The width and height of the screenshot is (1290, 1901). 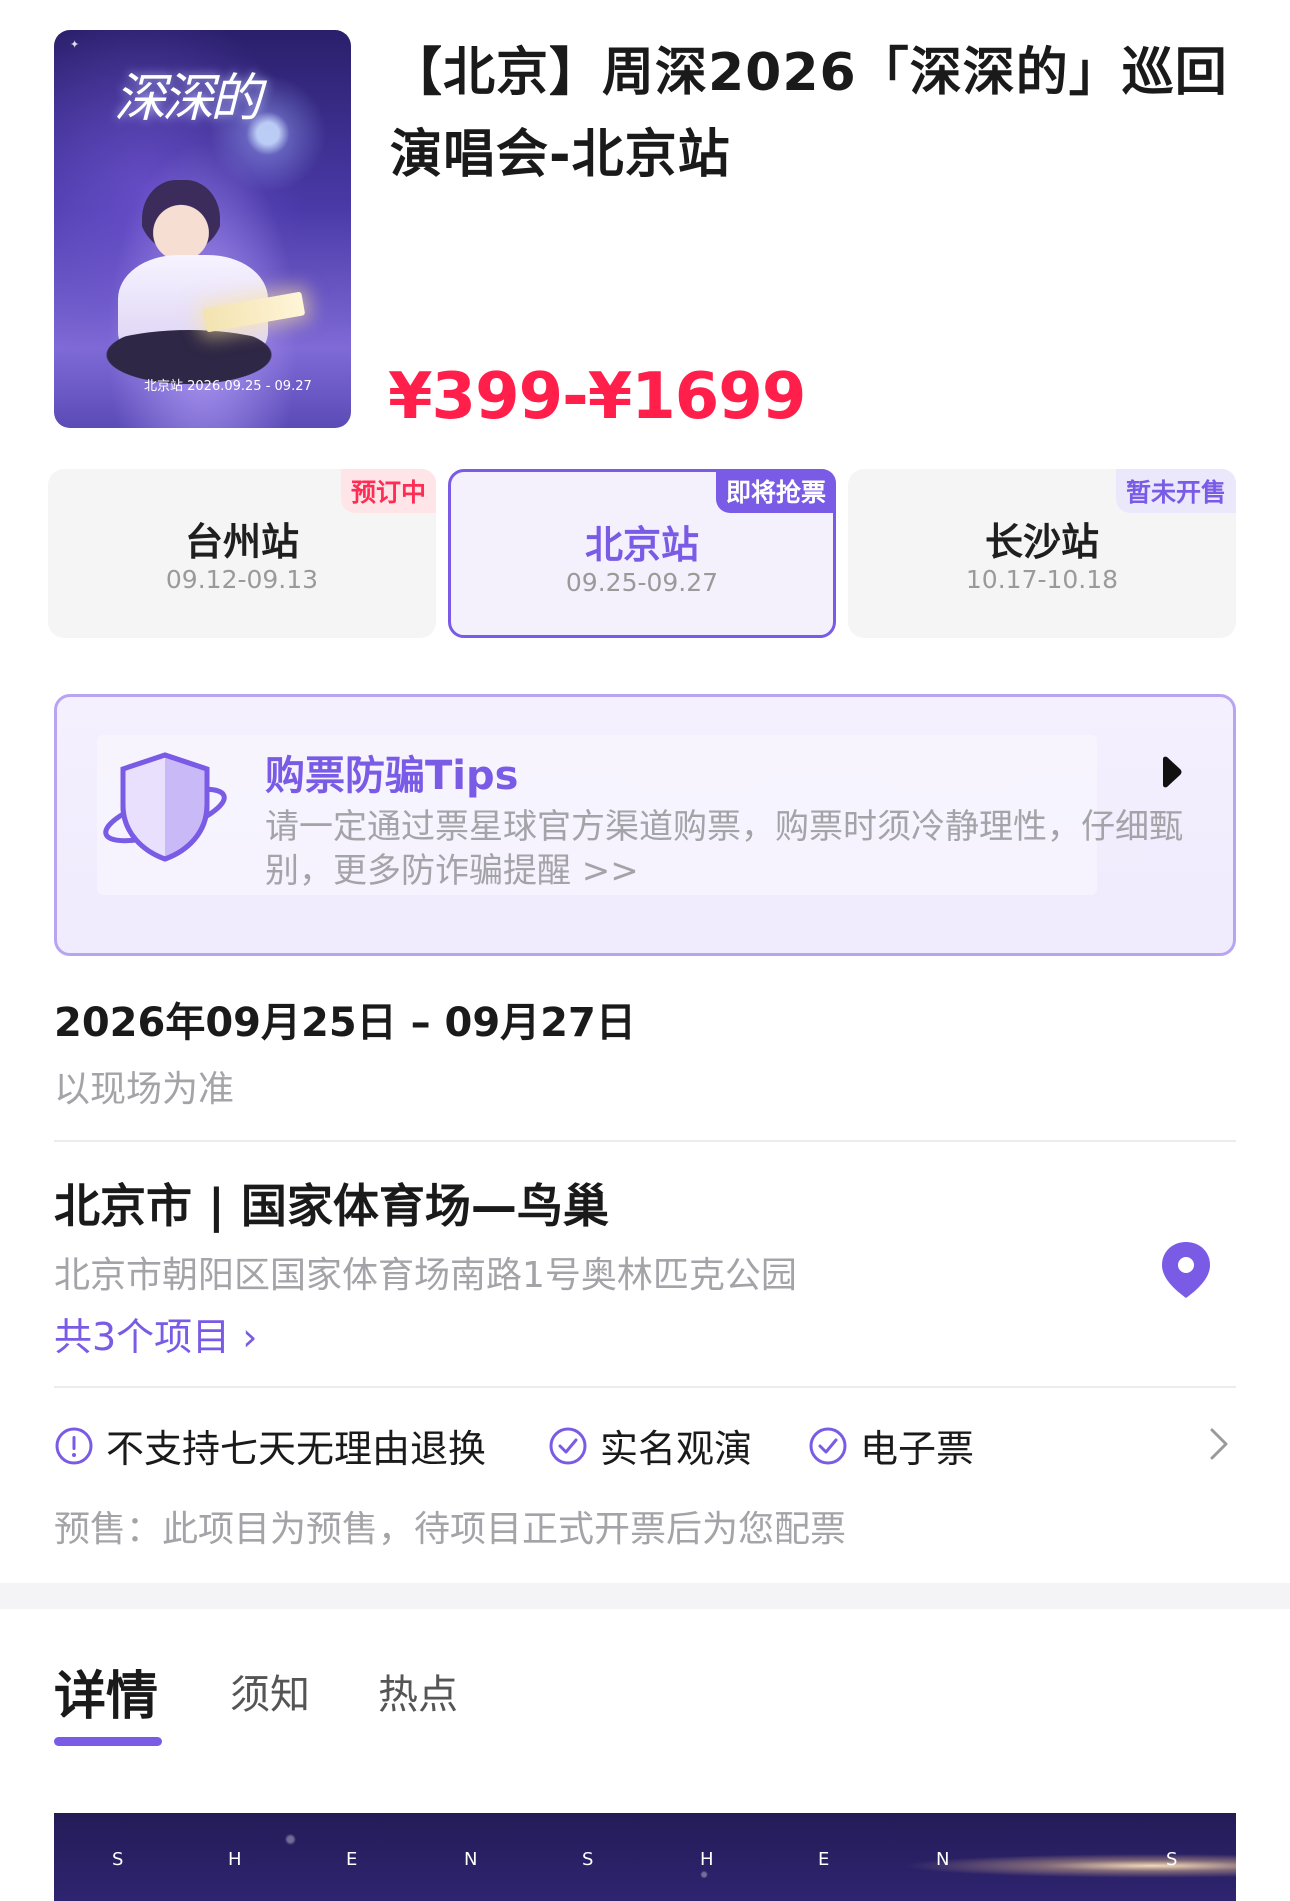 I want to click on station-status-badge: 即将抢票, so click(x=775, y=491).